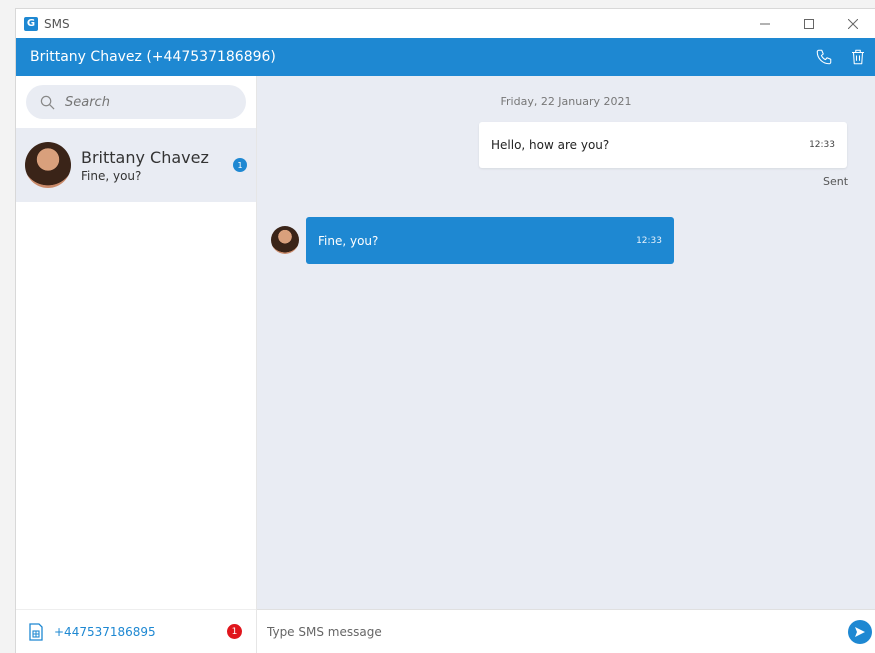 The height and width of the screenshot is (653, 875). I want to click on minimize-button, so click(765, 23).